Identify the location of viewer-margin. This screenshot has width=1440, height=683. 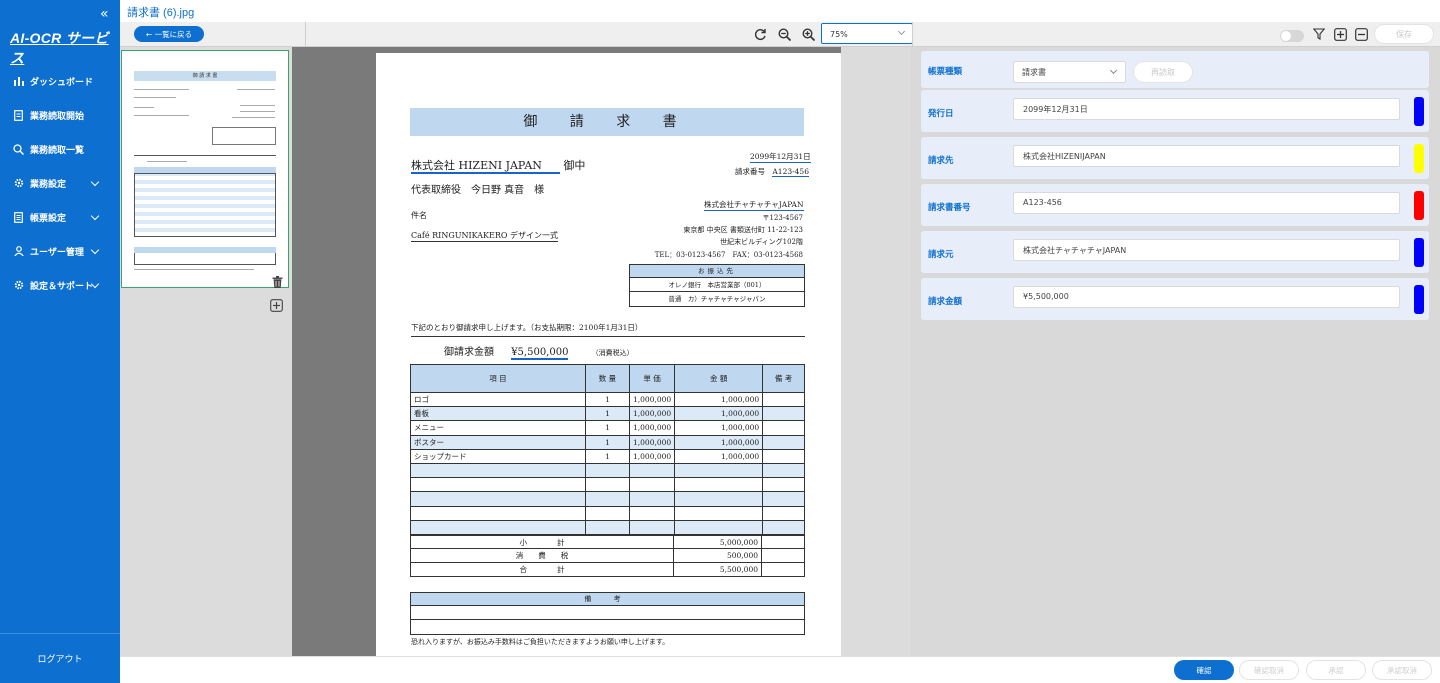
(876, 351).